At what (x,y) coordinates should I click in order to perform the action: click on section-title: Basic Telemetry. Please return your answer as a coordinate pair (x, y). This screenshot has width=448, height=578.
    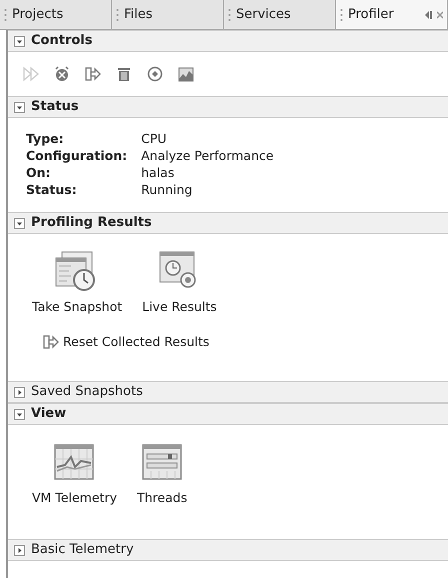
    Looking at the image, I should click on (82, 550).